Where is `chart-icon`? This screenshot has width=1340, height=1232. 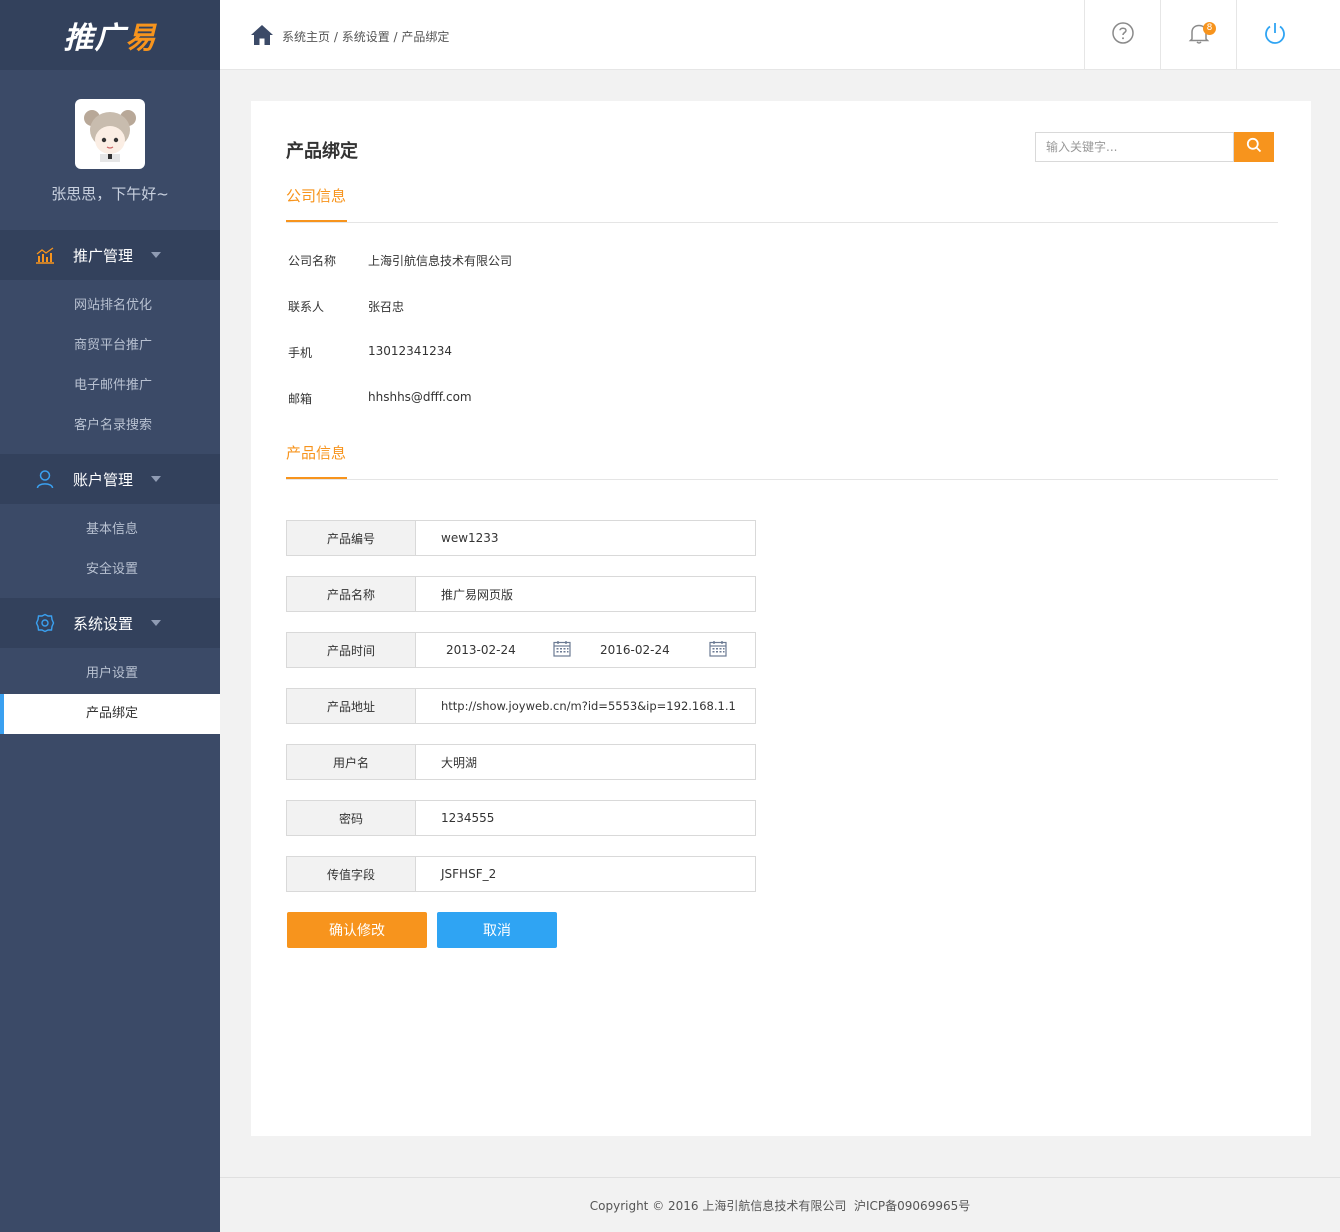
chart-icon is located at coordinates (45, 255).